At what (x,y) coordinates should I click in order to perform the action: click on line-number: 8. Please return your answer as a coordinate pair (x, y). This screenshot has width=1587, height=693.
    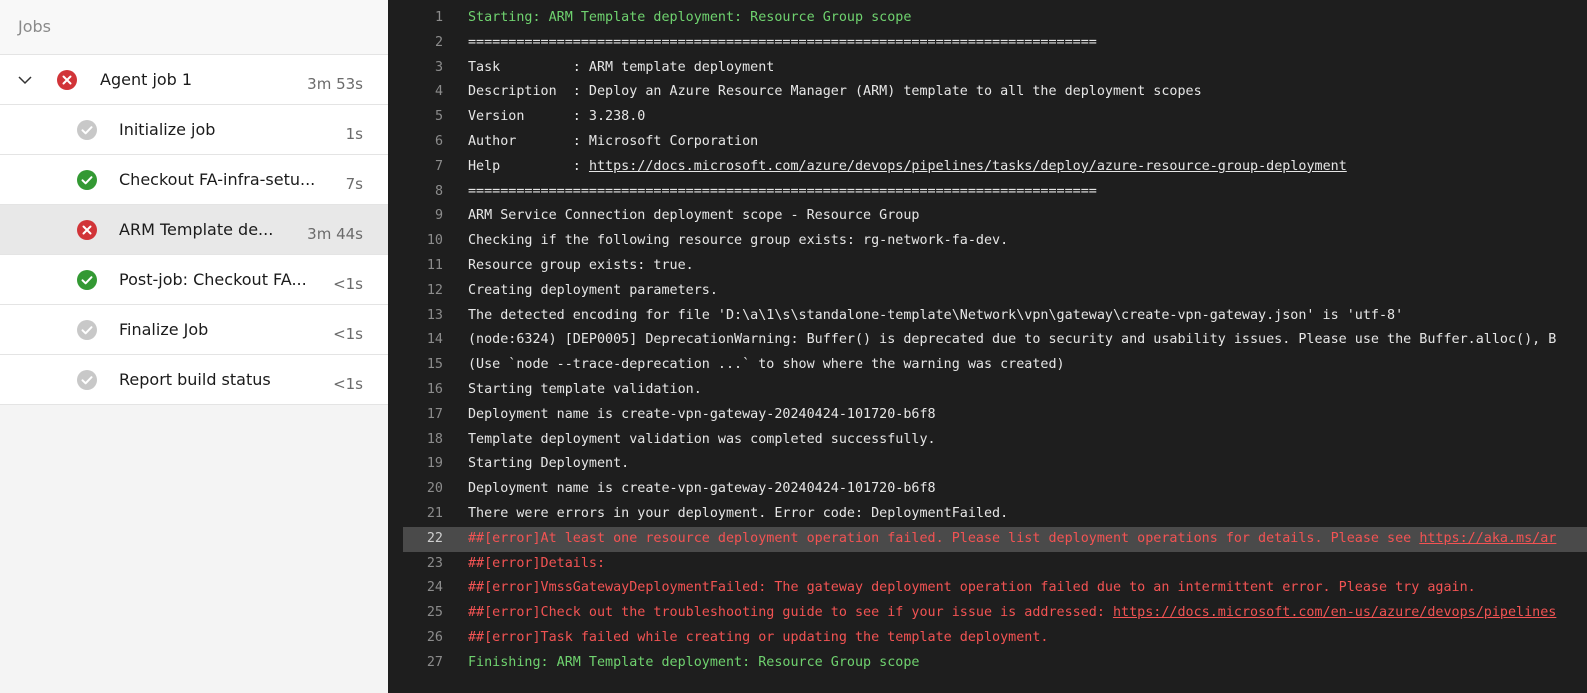
    Looking at the image, I should click on (438, 191).